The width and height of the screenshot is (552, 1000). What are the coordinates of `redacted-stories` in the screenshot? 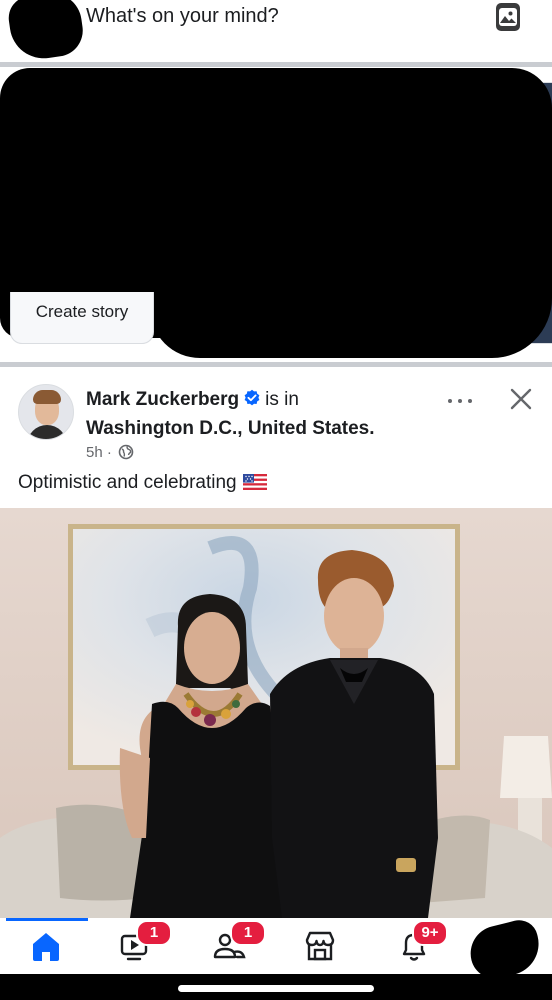 It's located at (351, 293).